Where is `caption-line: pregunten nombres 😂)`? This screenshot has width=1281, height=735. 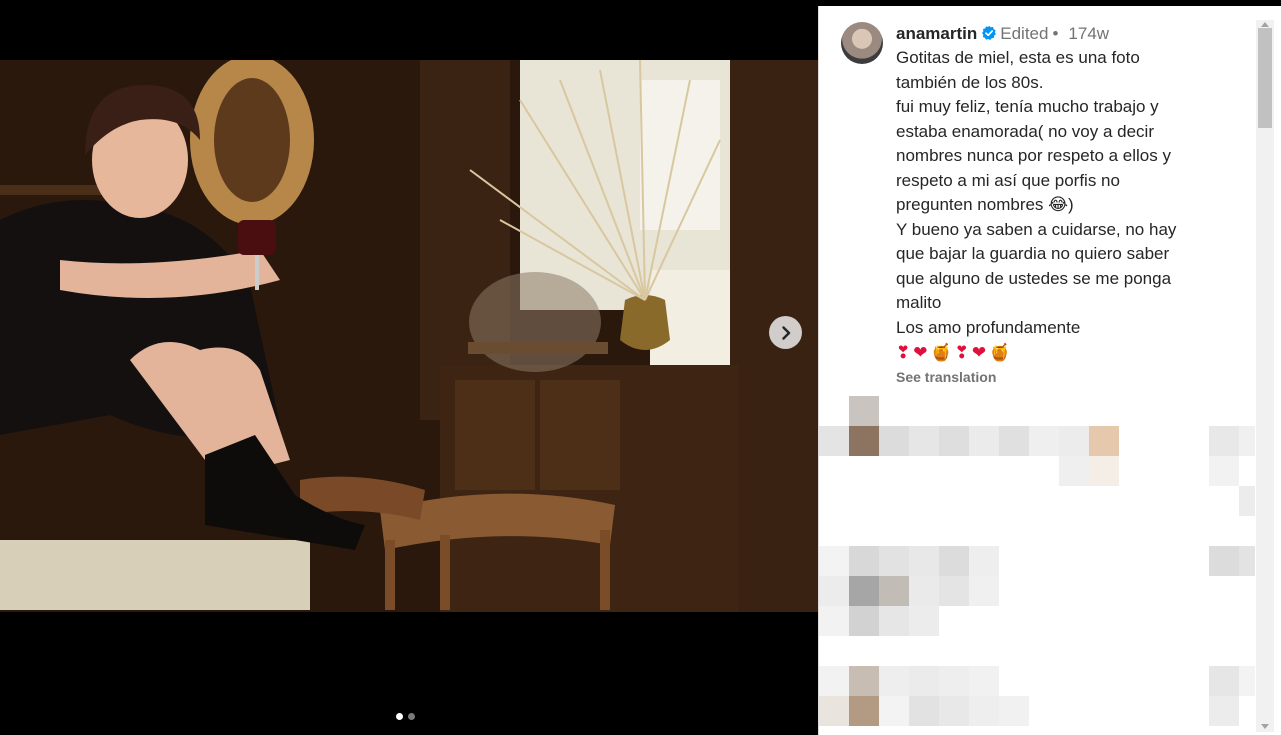
caption-line: pregunten nombres 😂) is located at coordinates (985, 204).